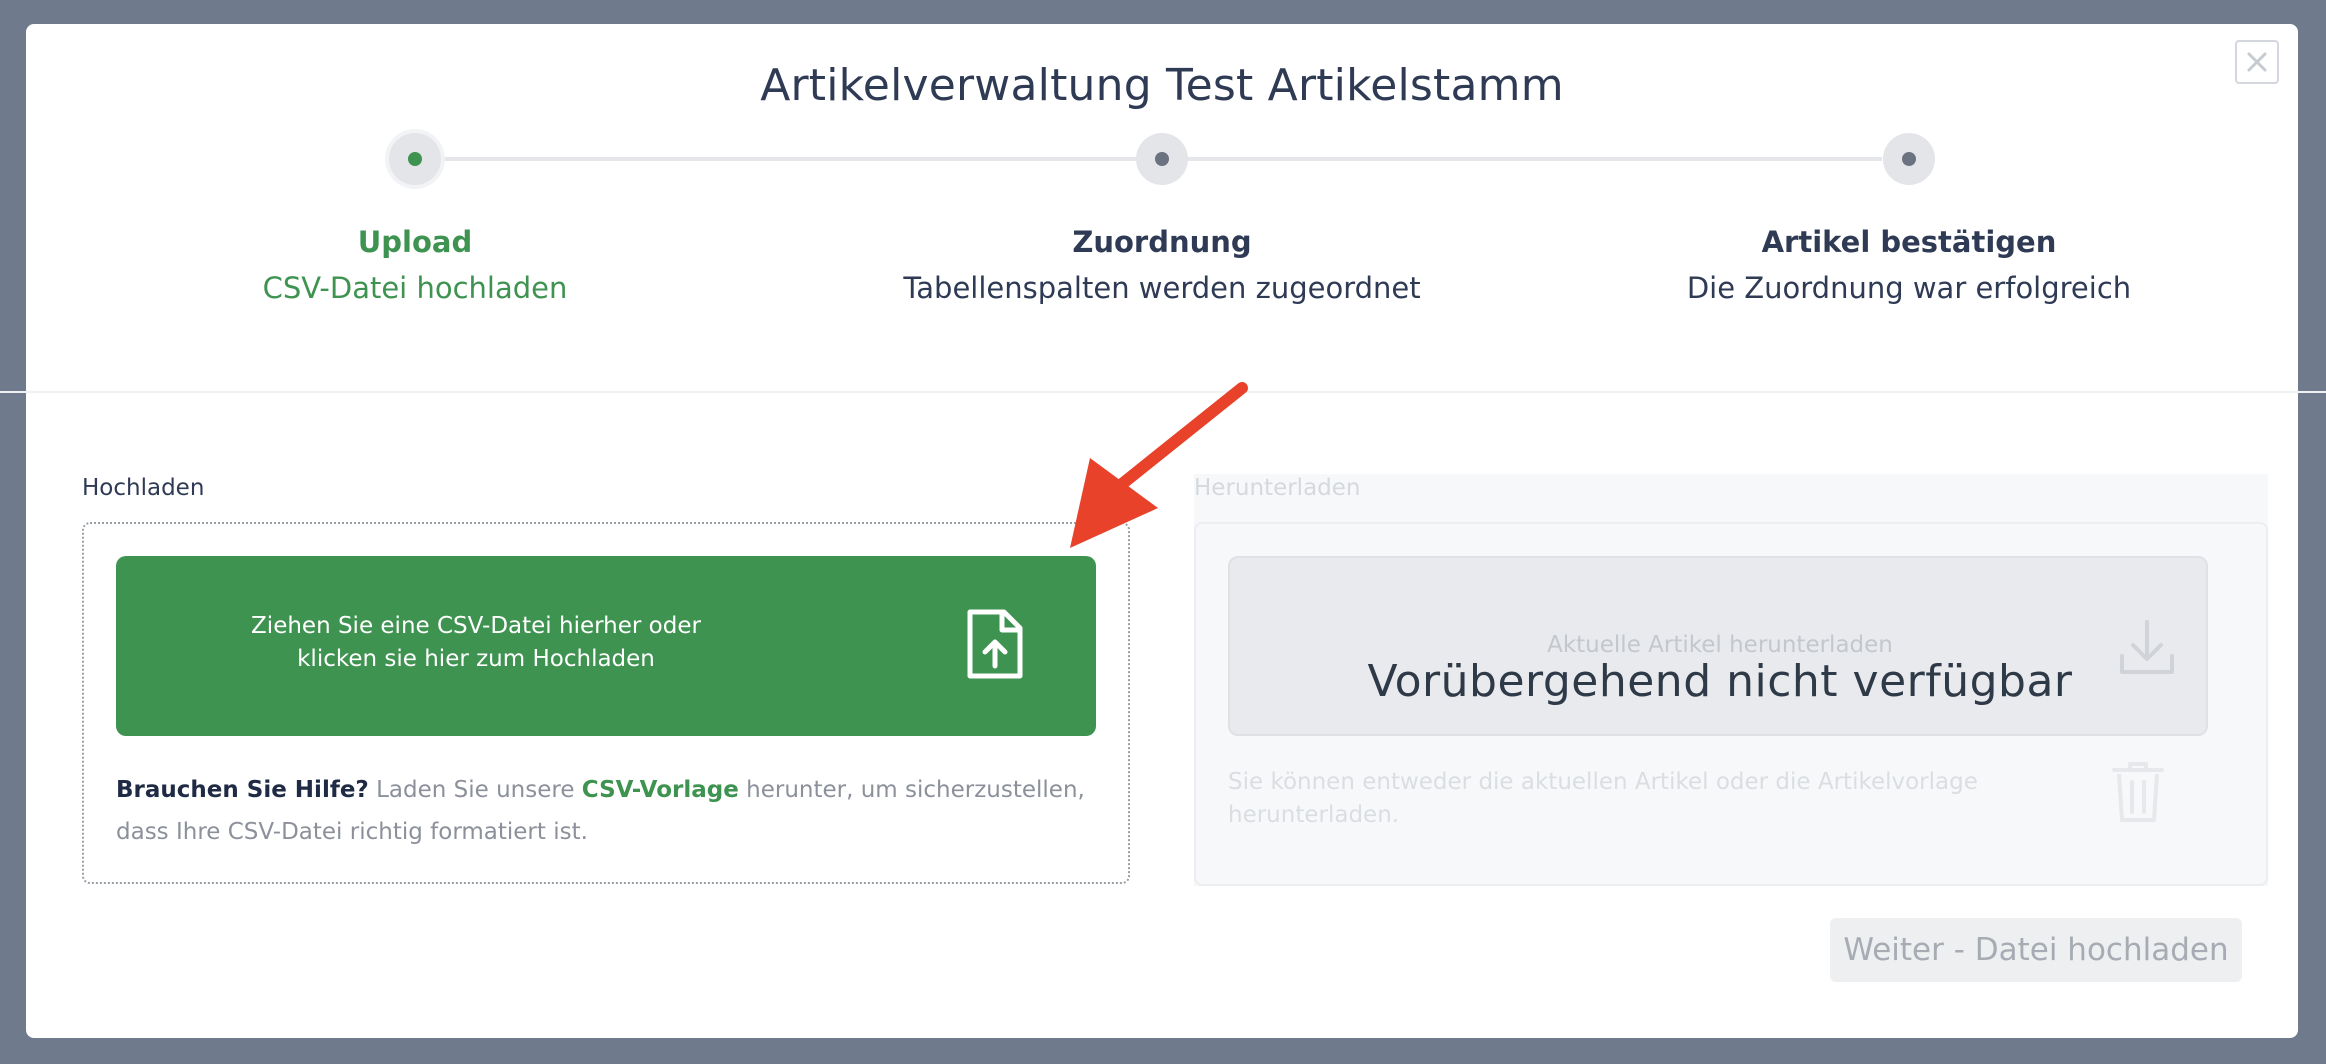 This screenshot has height=1064, width=2326. I want to click on step-title: Artikel bestätigen, so click(1909, 242).